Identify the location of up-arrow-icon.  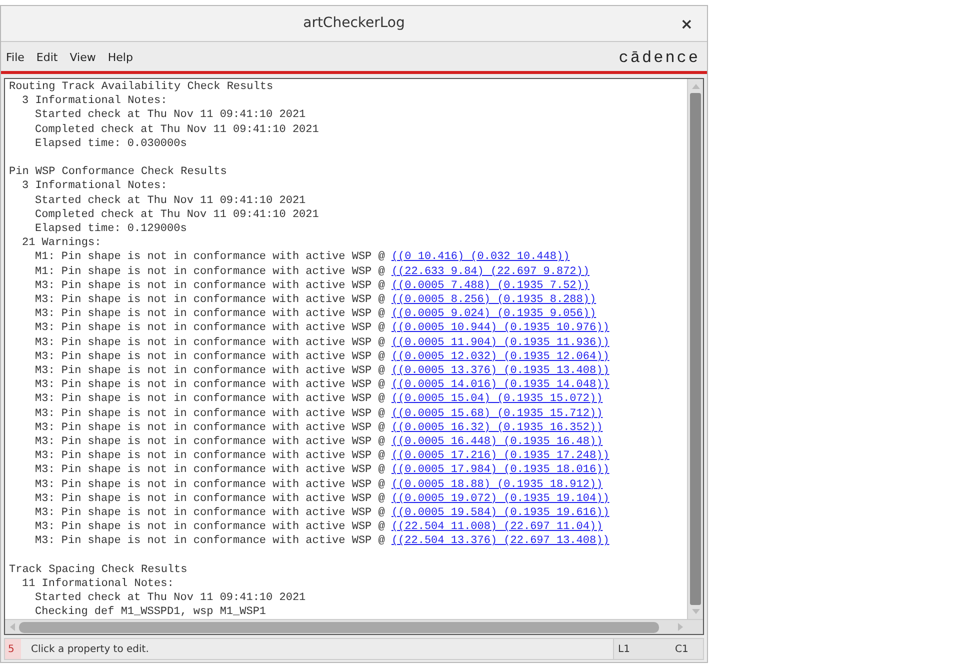
(696, 86).